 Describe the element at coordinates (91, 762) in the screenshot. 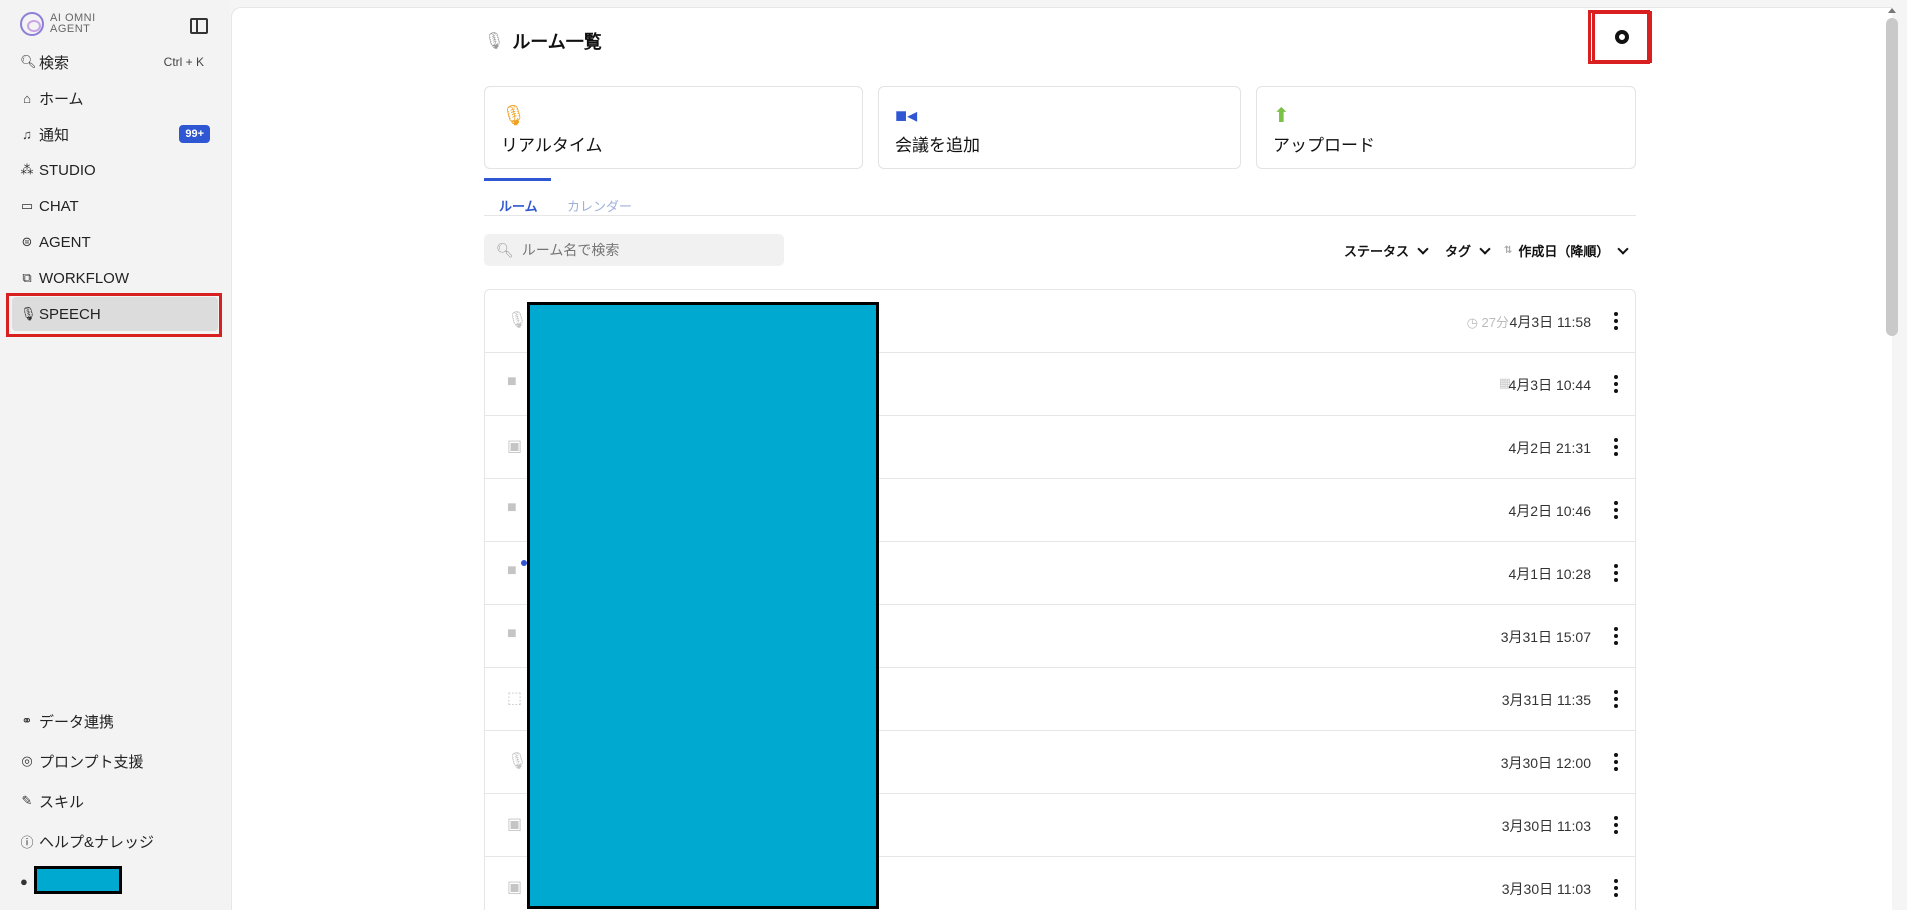

I see `sidebar-item-label: プロンプト支援` at that location.